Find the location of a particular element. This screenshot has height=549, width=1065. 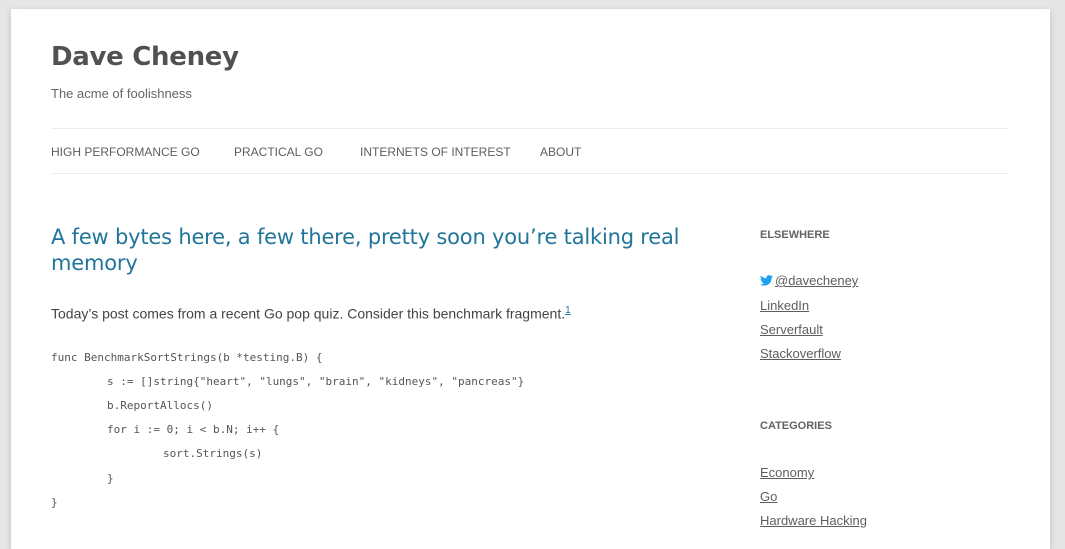

widget-title-categories: CATEGORIES is located at coordinates (796, 426).